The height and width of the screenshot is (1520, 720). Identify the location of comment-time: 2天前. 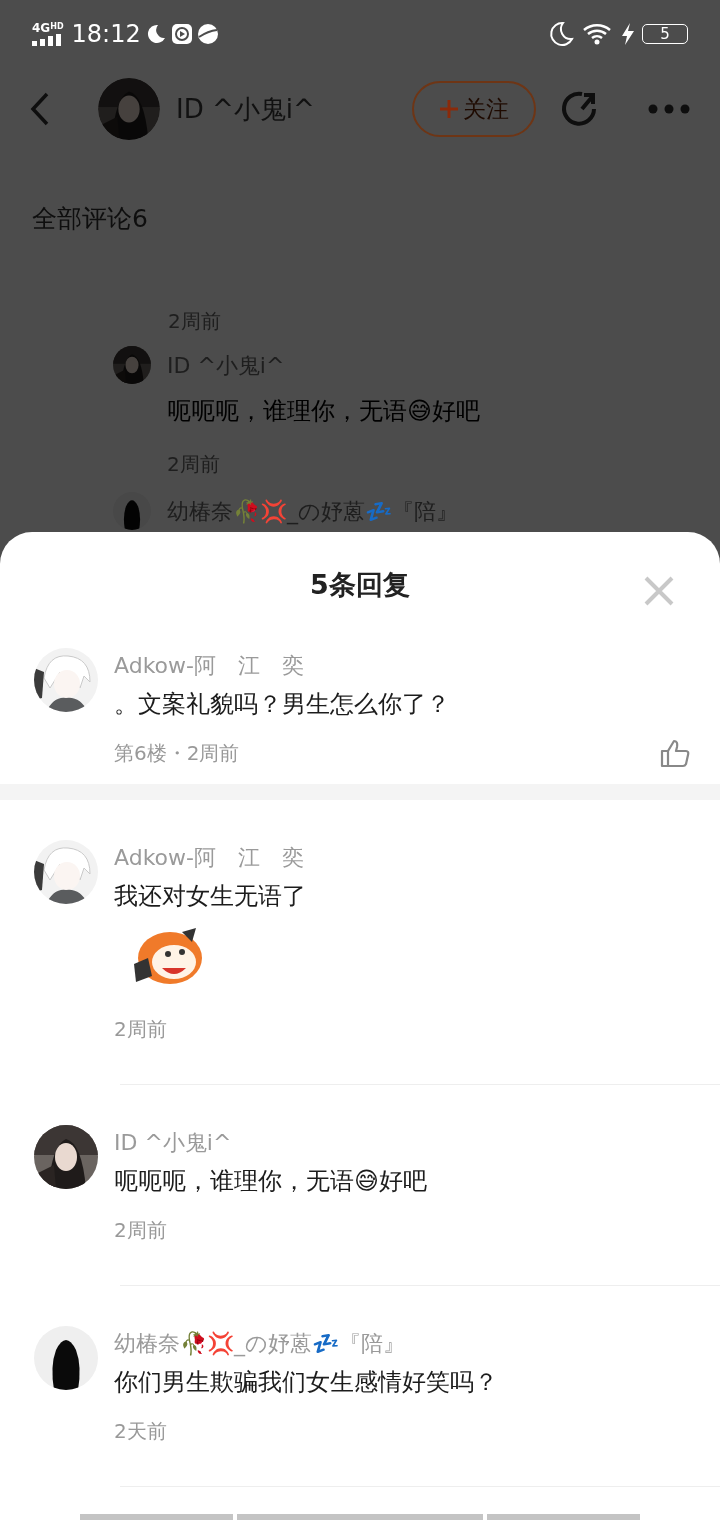
(140, 1431).